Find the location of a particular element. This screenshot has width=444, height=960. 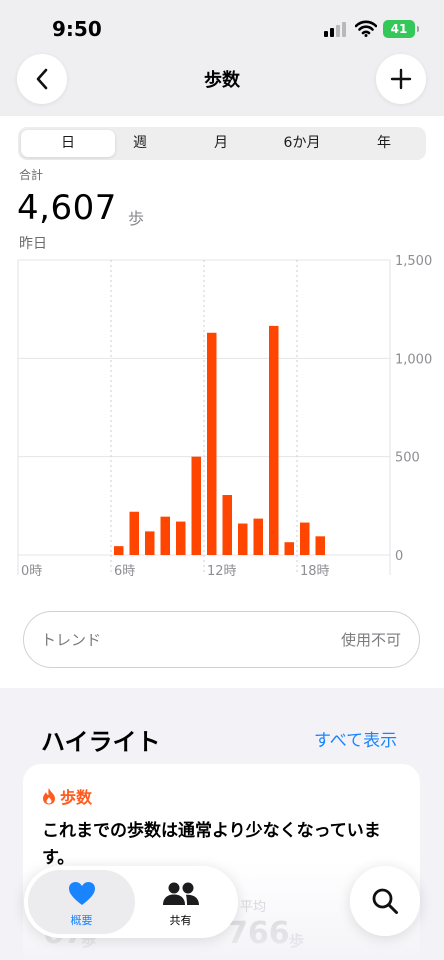

period-segmented-control: 日 週 月 6か月 年 is located at coordinates (222, 143).